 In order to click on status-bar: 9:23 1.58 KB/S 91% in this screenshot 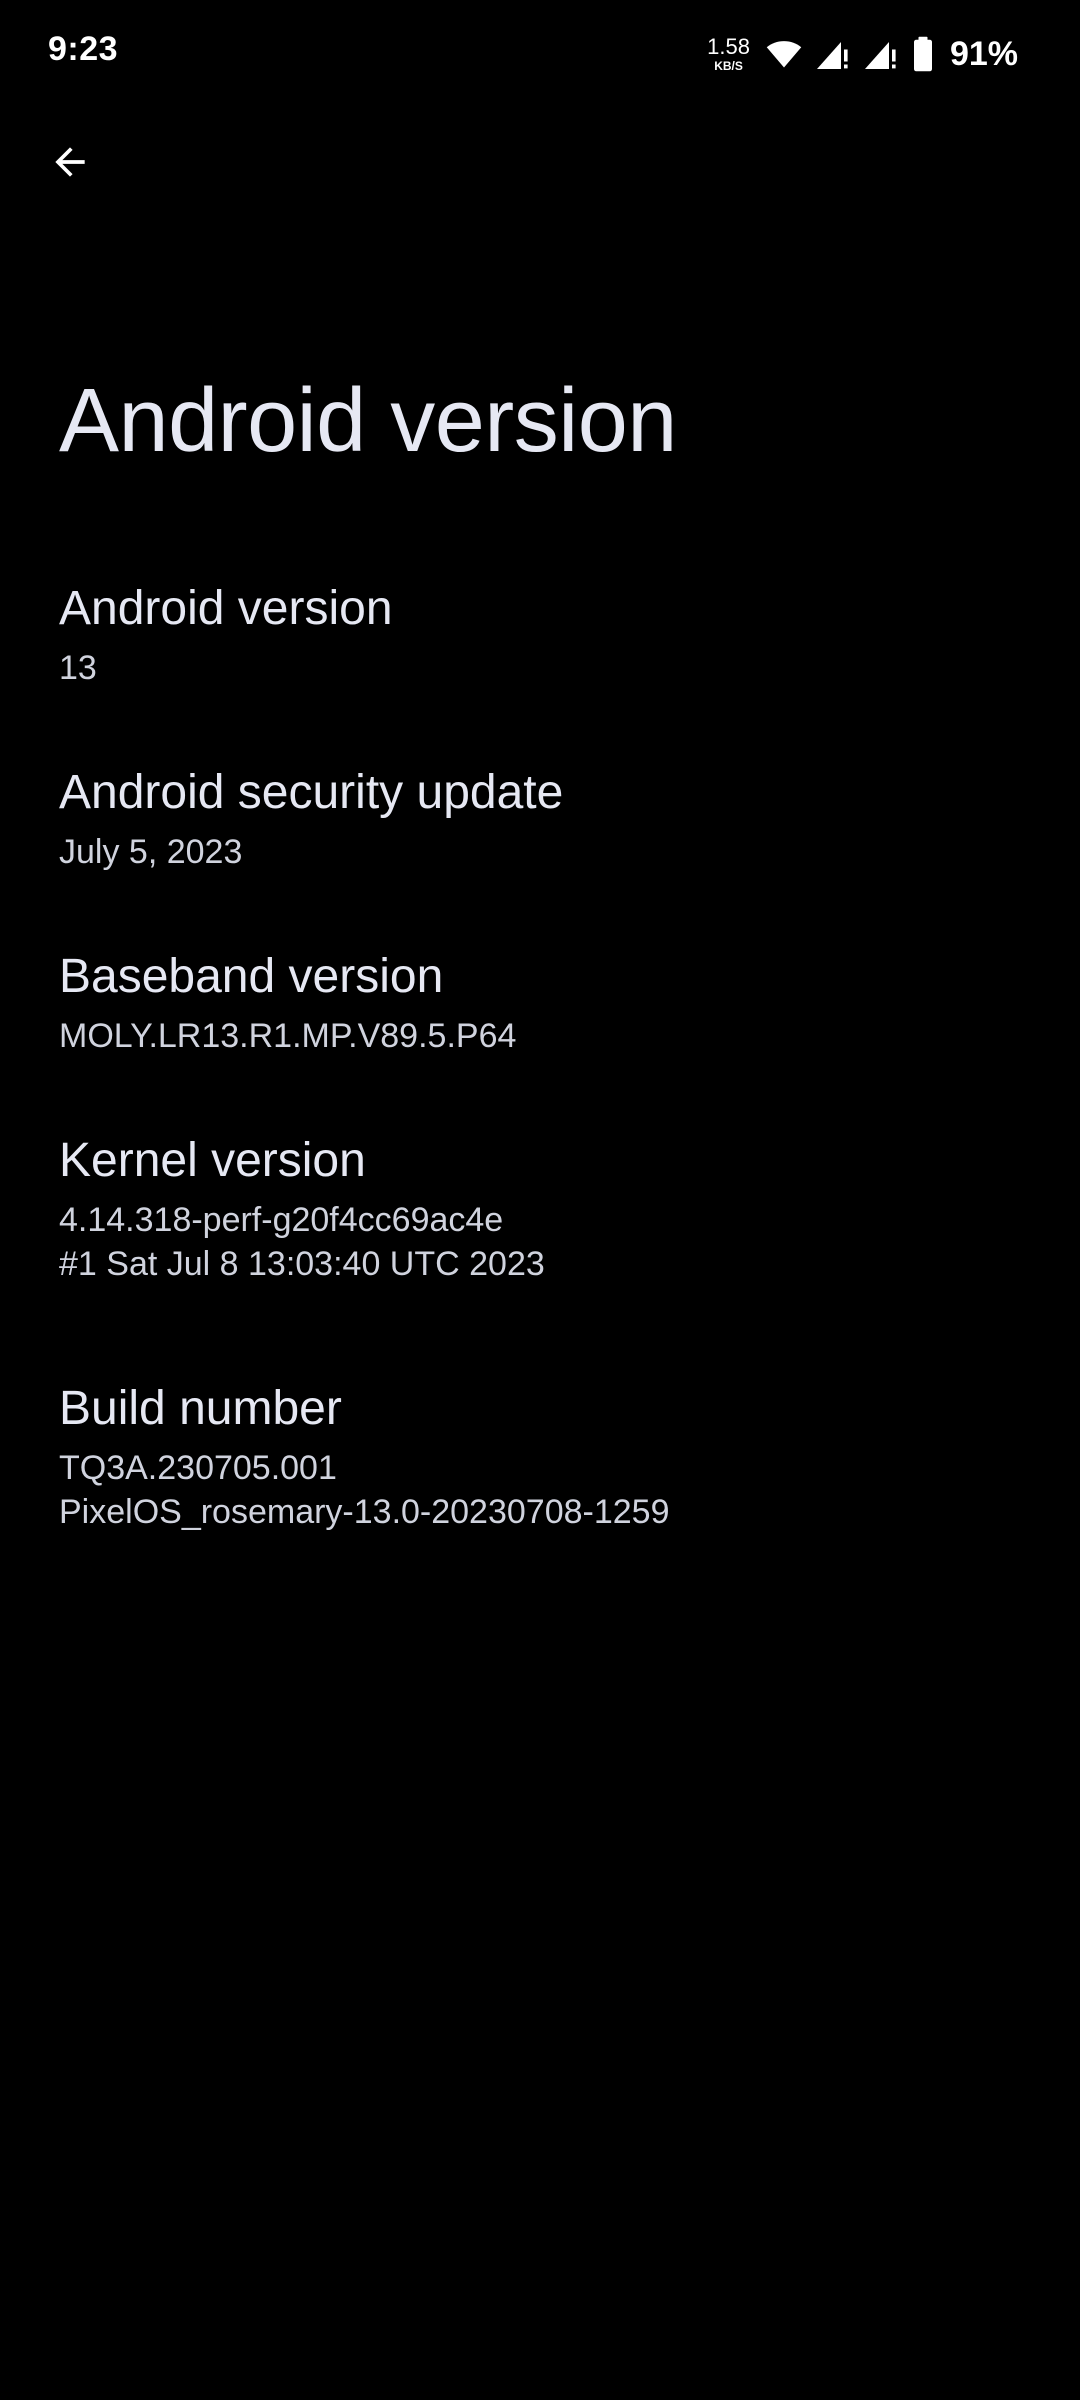, I will do `click(540, 55)`.